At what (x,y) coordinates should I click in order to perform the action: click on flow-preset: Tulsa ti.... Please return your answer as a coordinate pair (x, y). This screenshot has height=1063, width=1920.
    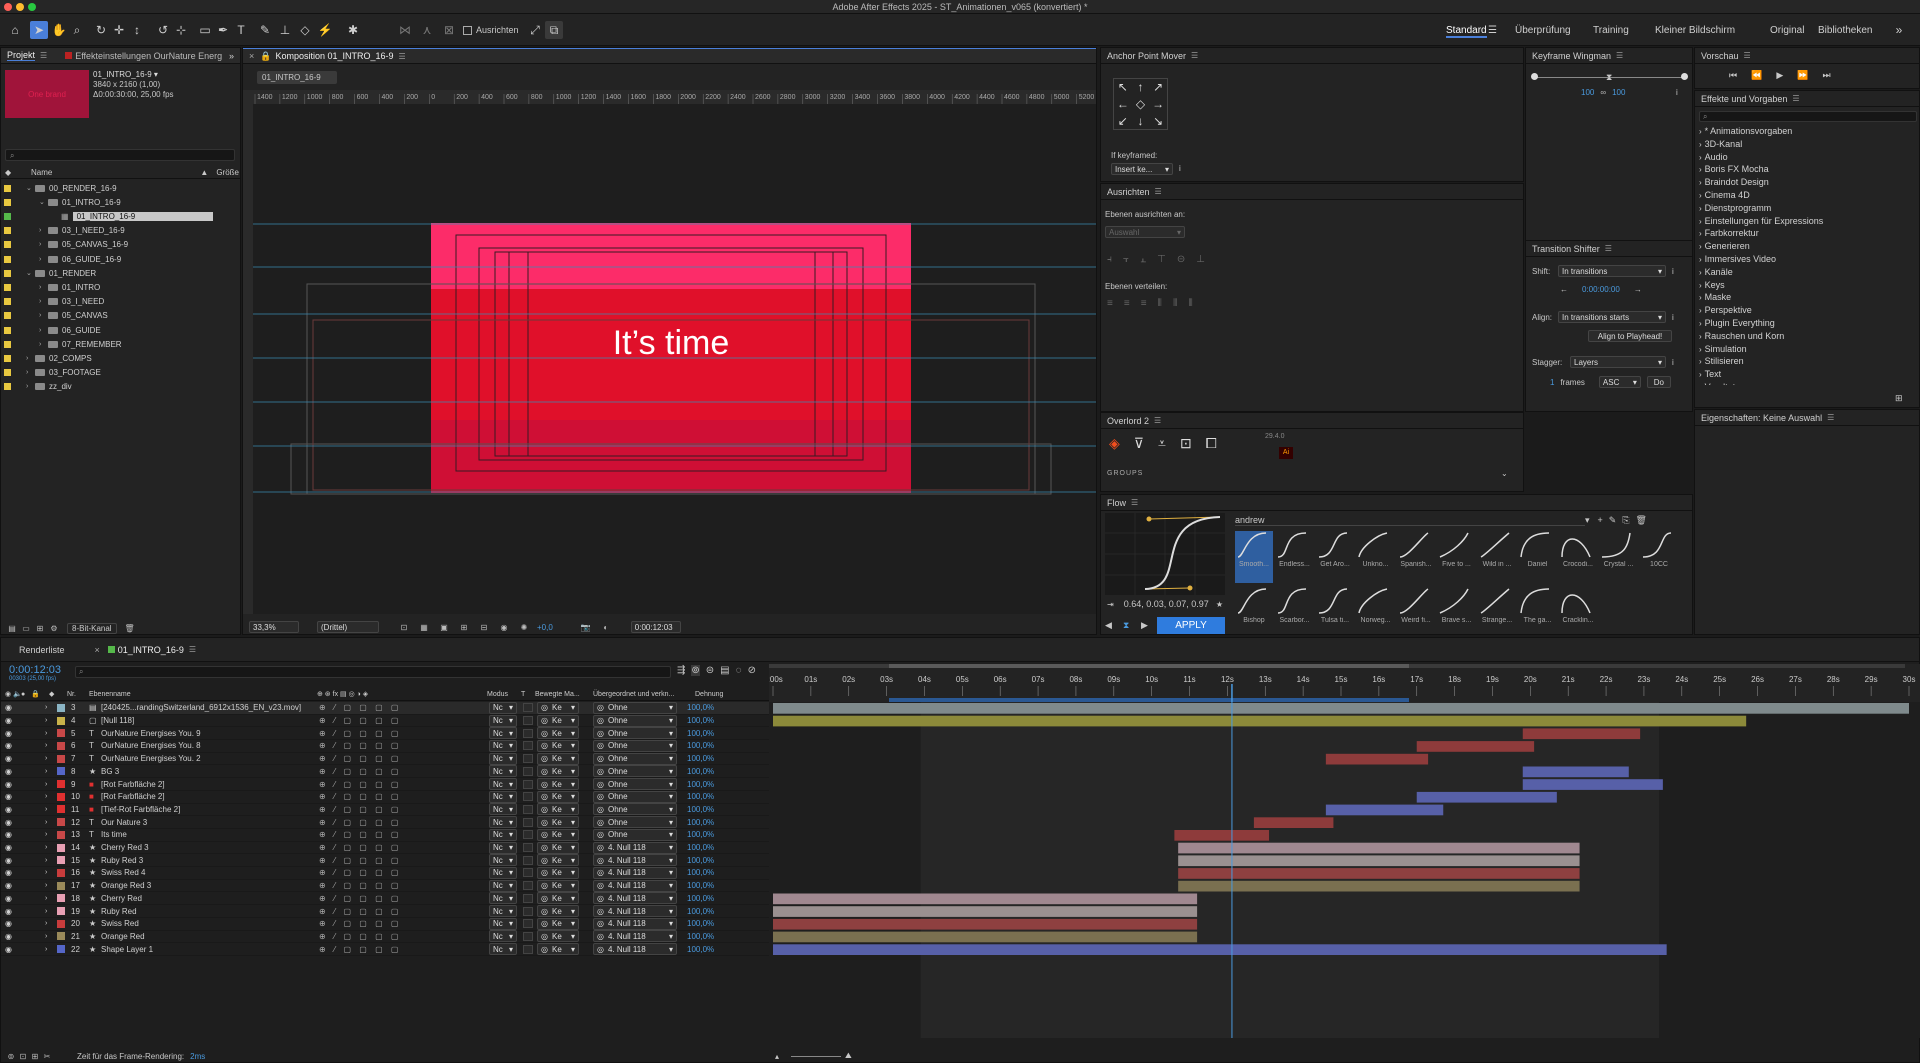
    Looking at the image, I should click on (1335, 613).